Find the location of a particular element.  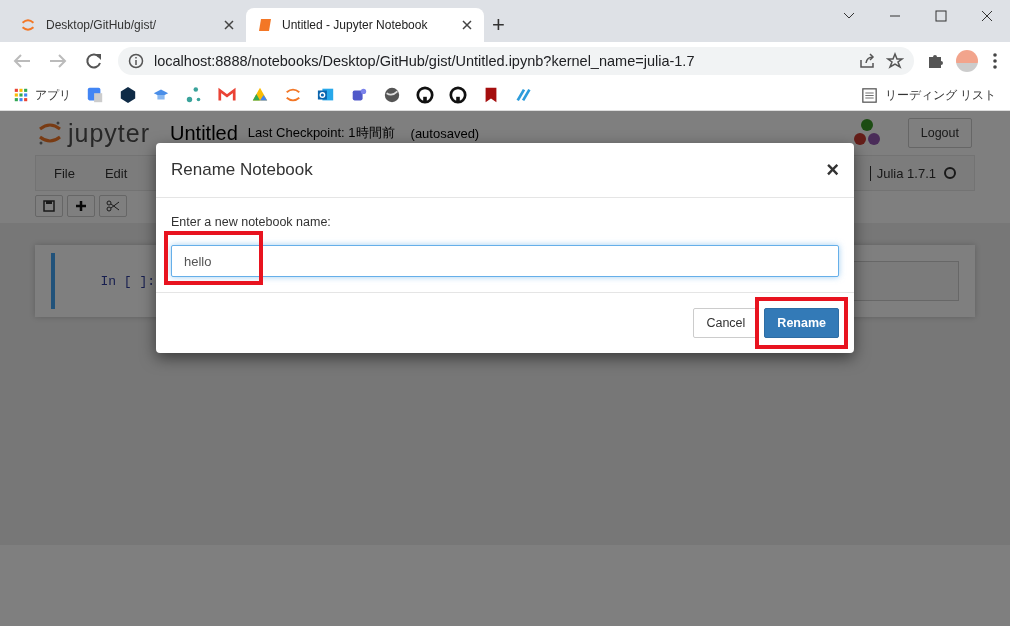

dialog-title: Rename Notebook is located at coordinates (242, 170).